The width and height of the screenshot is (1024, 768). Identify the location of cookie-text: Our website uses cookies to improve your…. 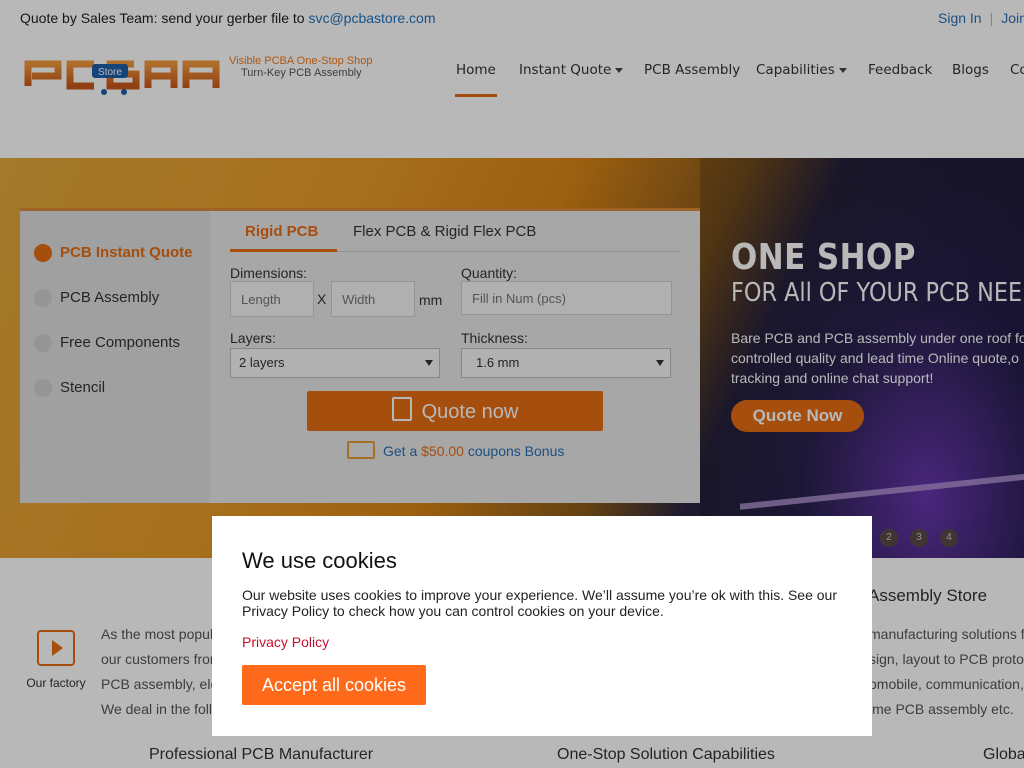
(540, 603).